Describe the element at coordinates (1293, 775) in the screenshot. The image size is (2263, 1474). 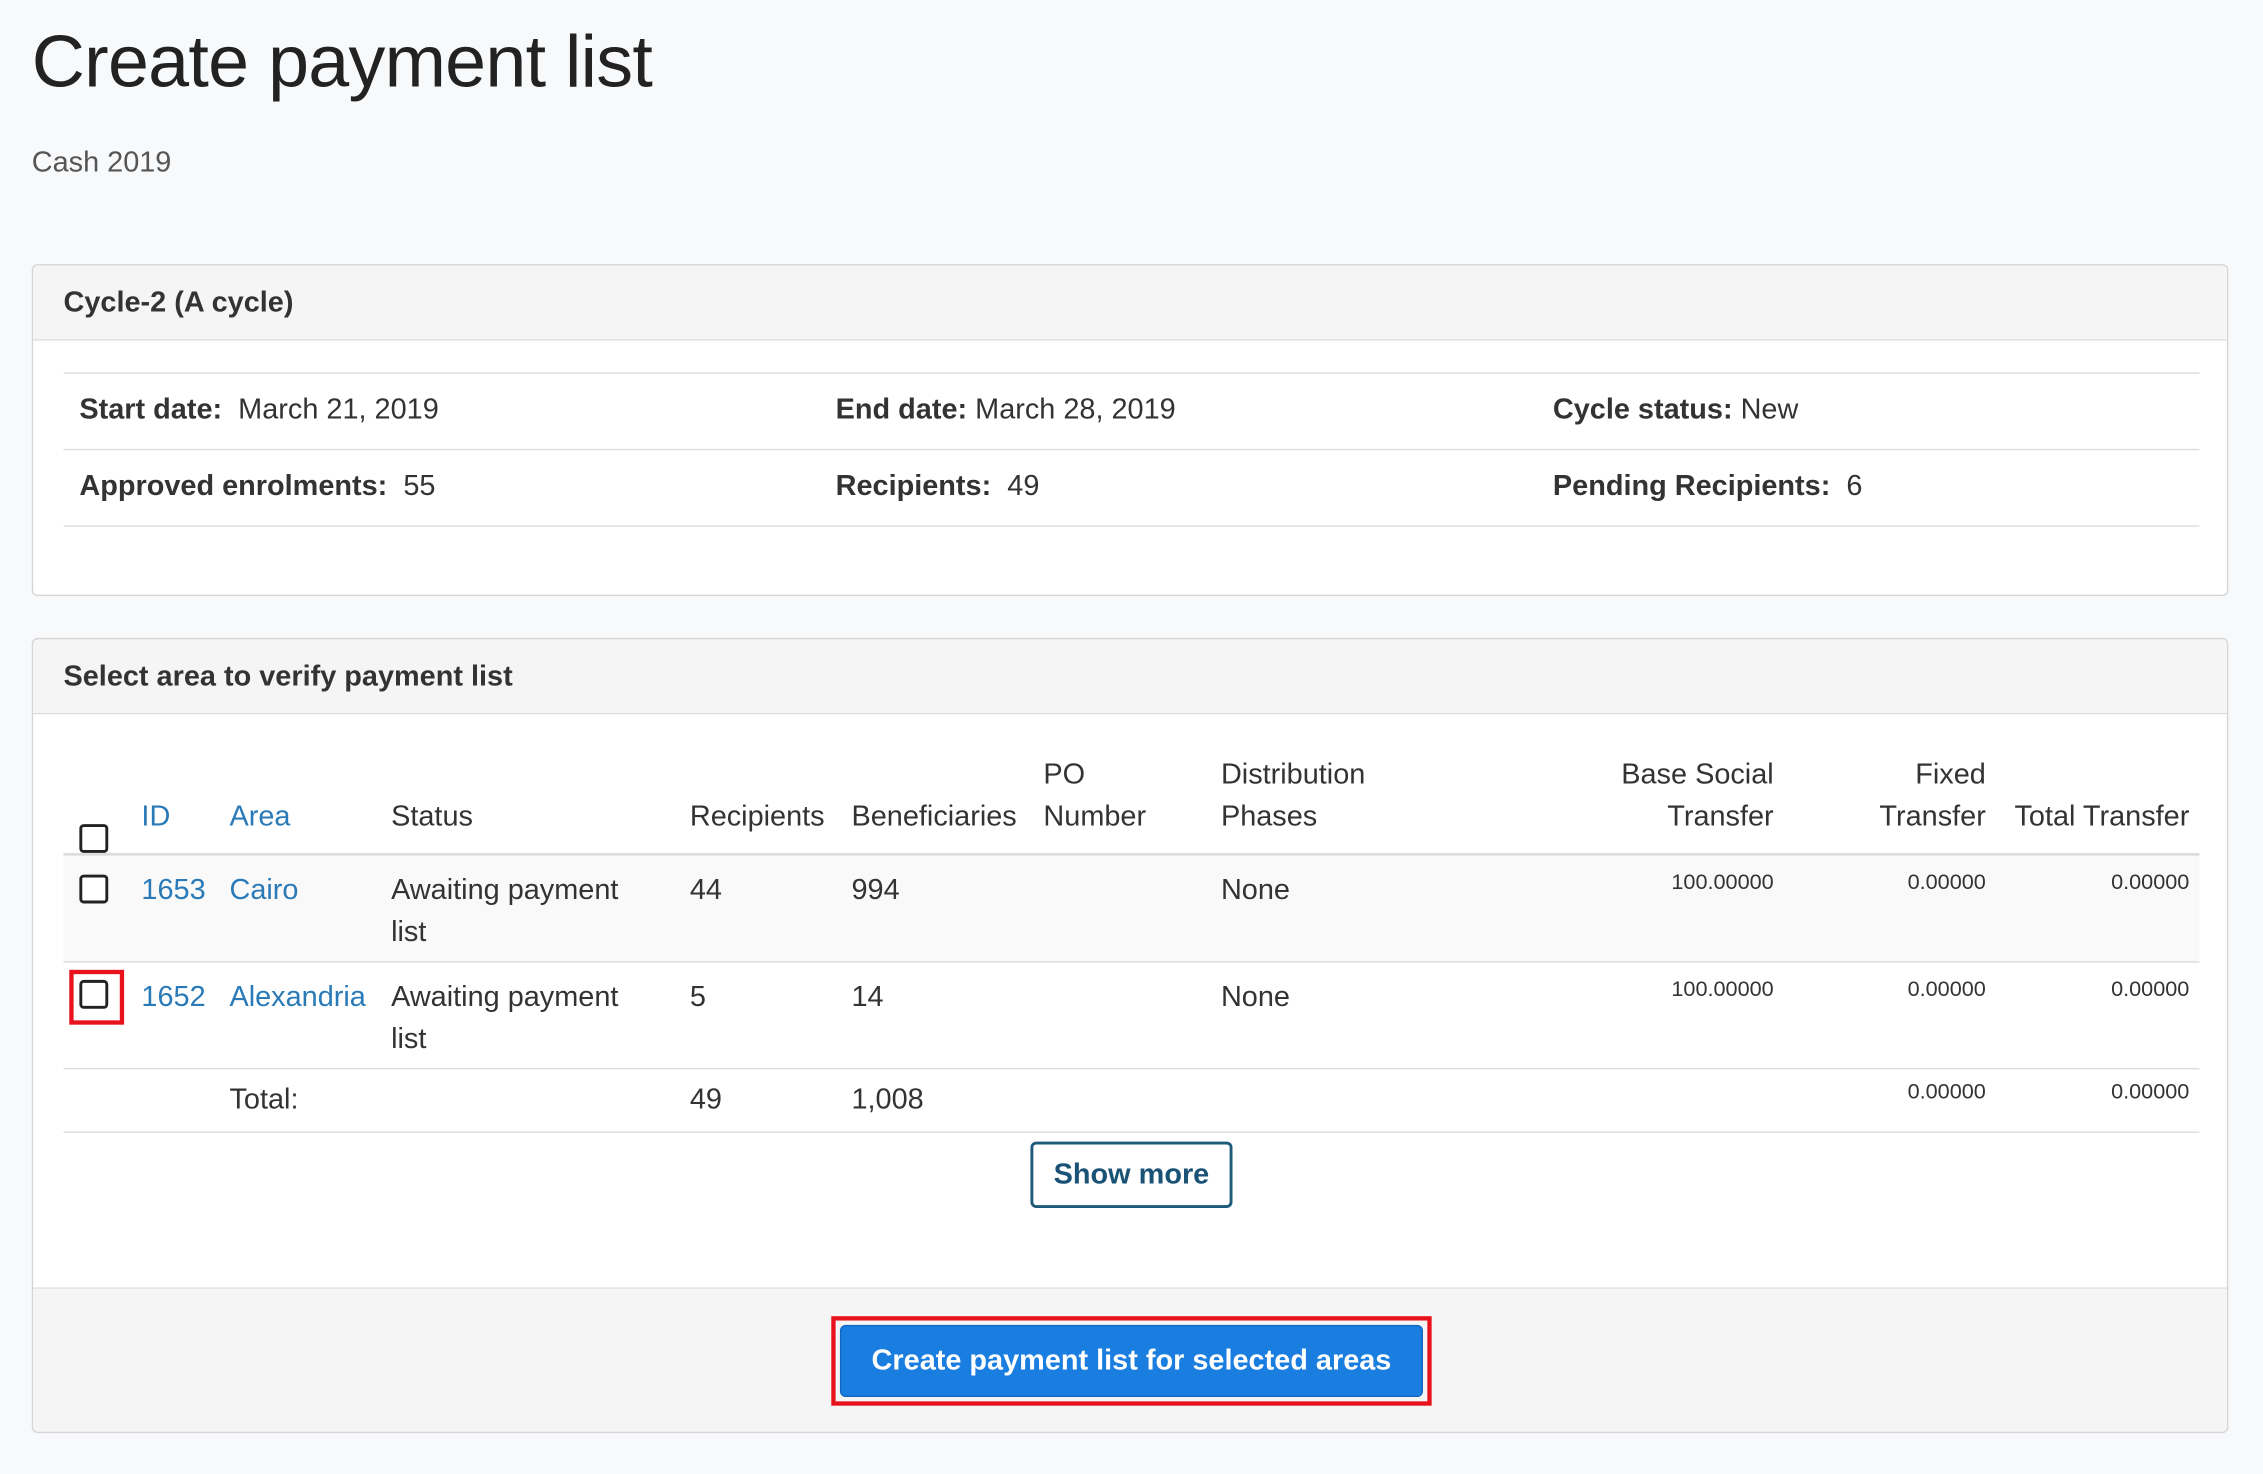
I see `dist-header-line1: Distribution` at that location.